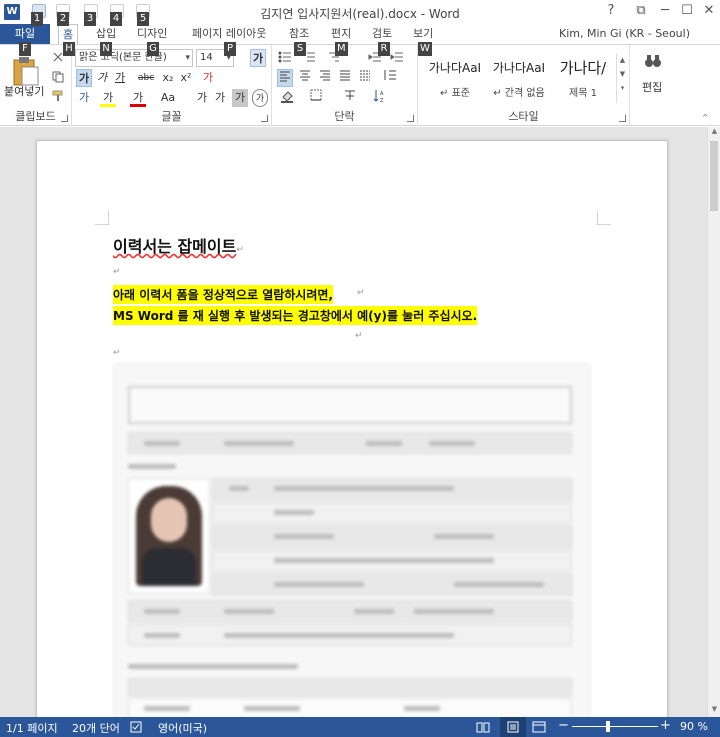 The height and width of the screenshot is (737, 720). I want to click on zoom-slider-thumb, so click(608, 726).